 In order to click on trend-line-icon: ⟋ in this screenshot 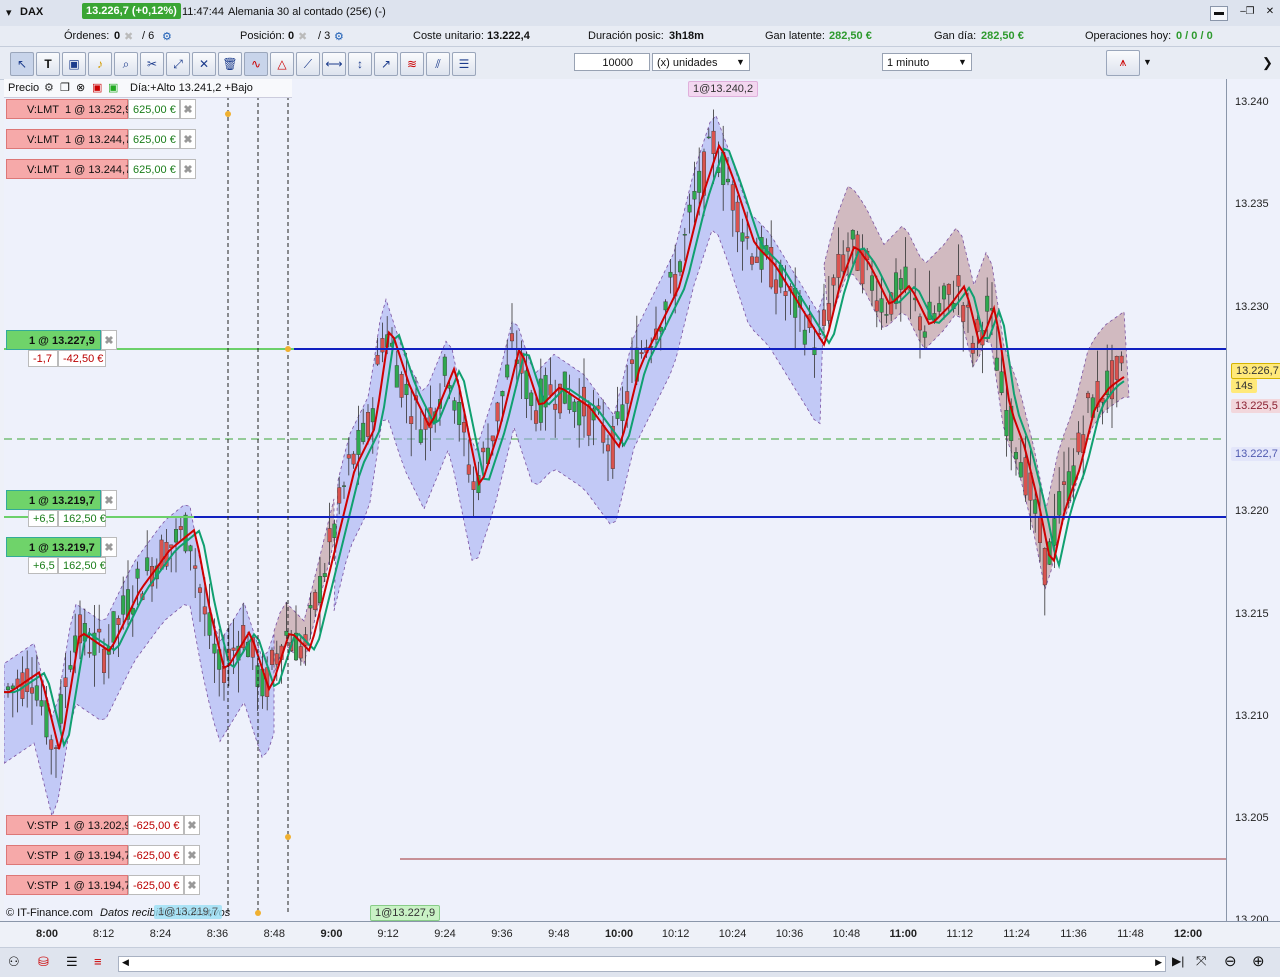, I will do `click(308, 64)`.